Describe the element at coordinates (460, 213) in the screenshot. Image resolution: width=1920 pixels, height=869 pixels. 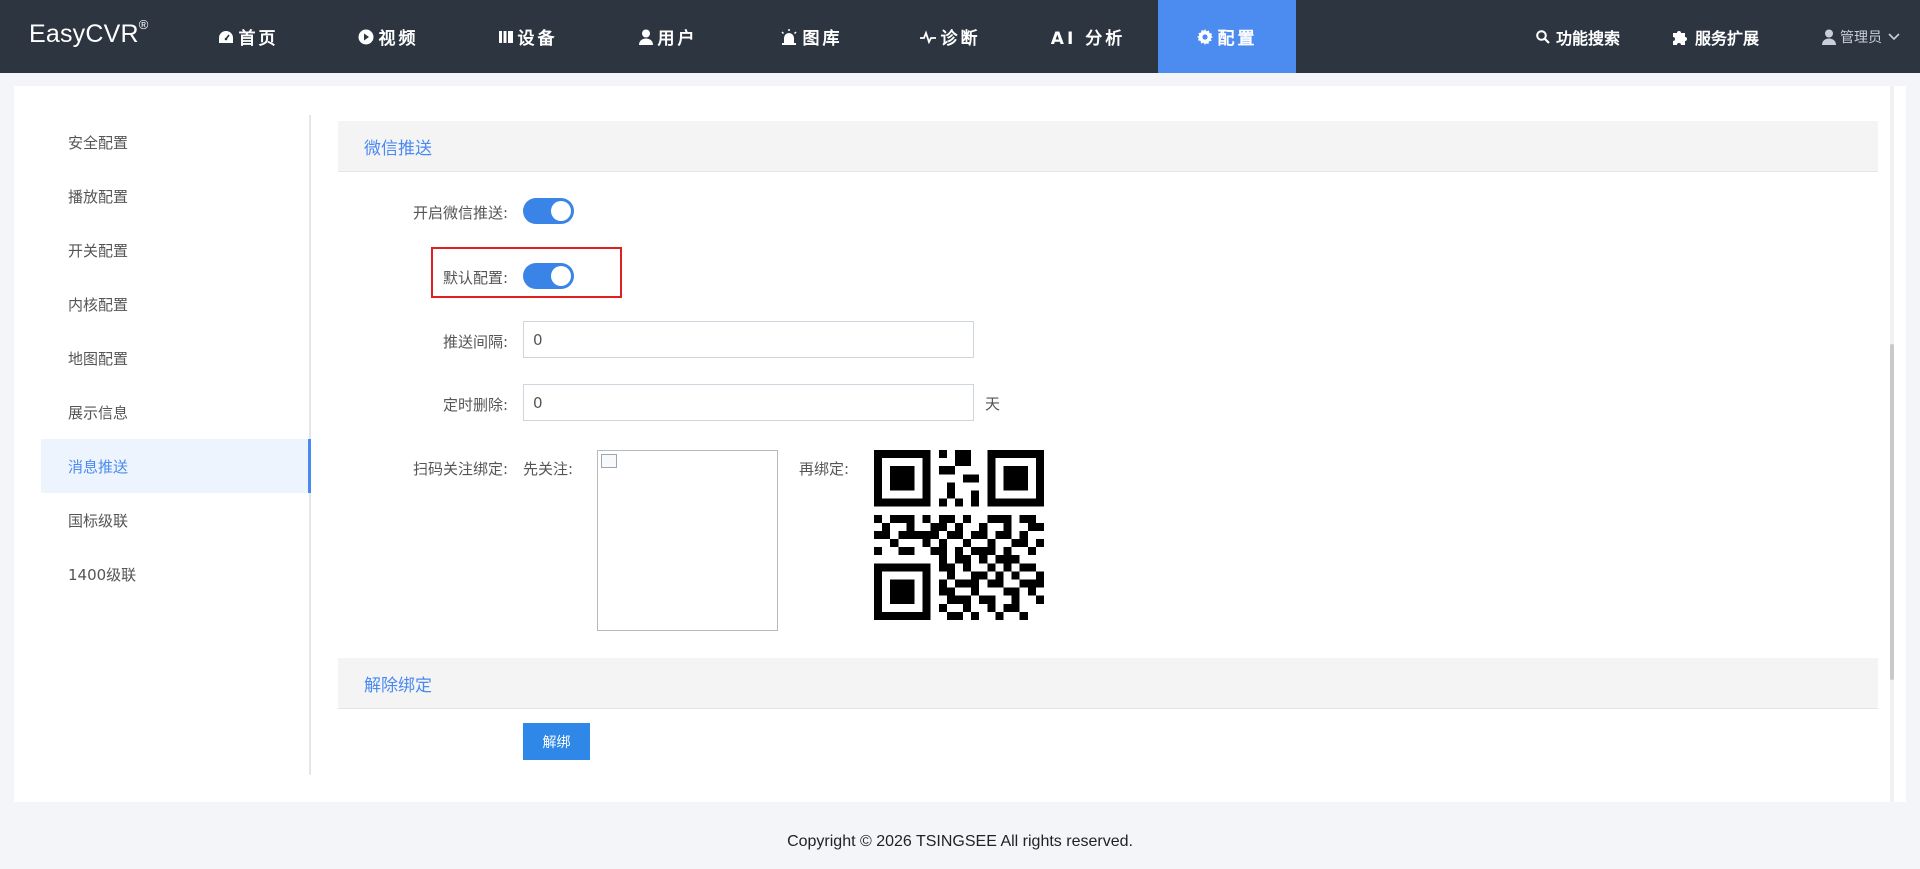
I see `wechat-enable-label: 开启微信推送:` at that location.